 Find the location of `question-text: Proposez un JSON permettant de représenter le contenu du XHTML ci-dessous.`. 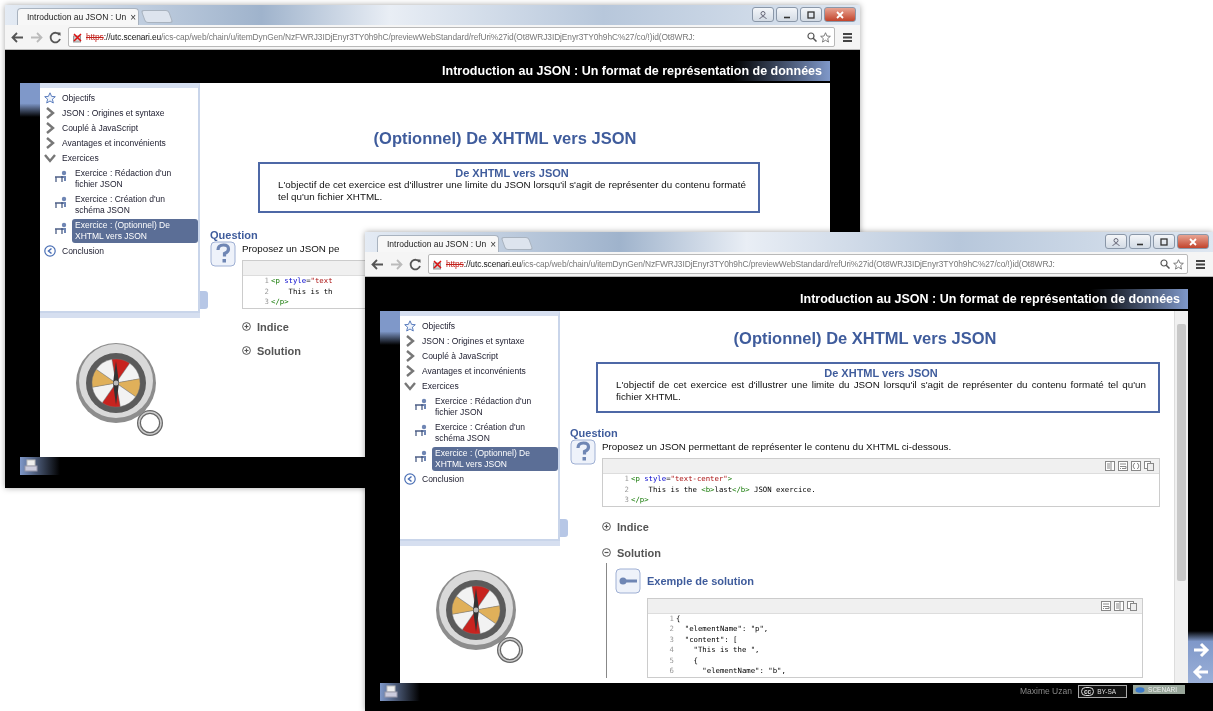

question-text: Proposez un JSON permettant de représenter le contenu du XHTML ci-dessous. is located at coordinates (777, 446).